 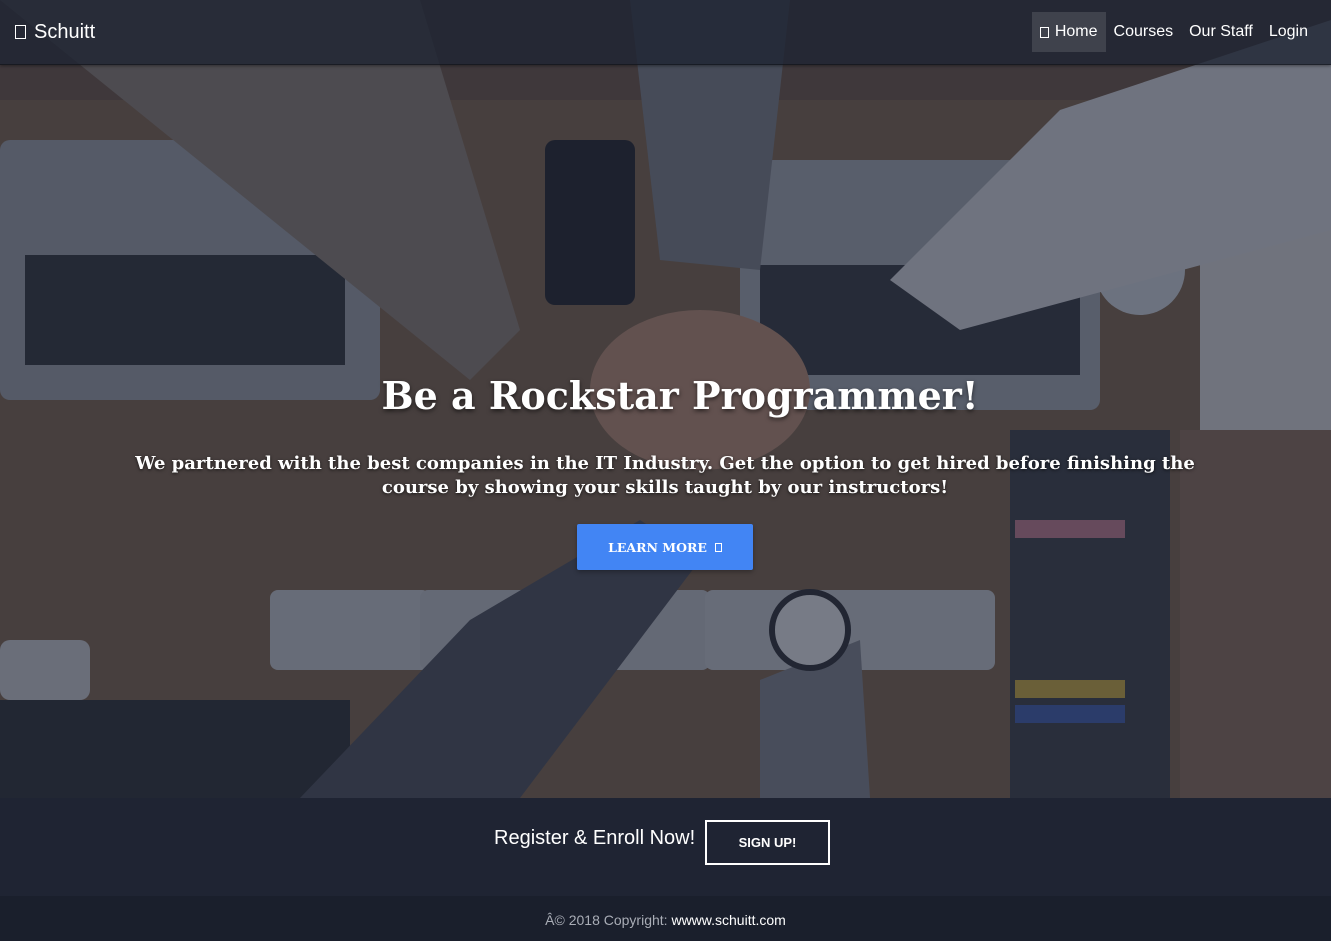 What do you see at coordinates (606, 920) in the screenshot?
I see `copyright-text: Â© 2018 Copyright:` at bounding box center [606, 920].